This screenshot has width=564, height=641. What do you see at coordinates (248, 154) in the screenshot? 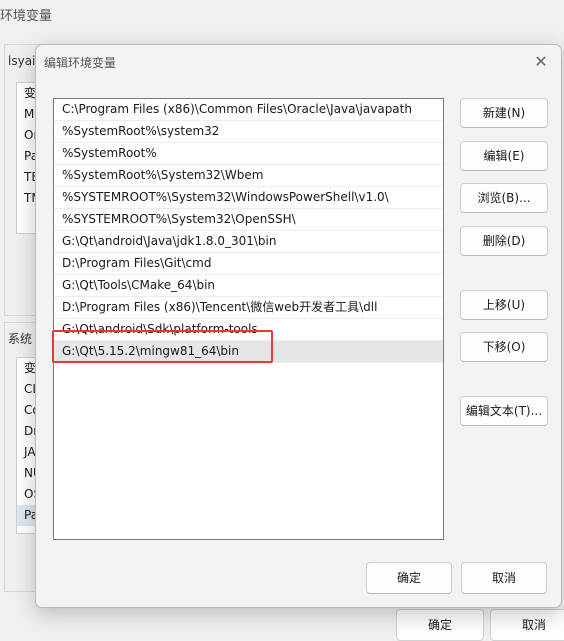
I see `path-row: %SystemRoot%` at bounding box center [248, 154].